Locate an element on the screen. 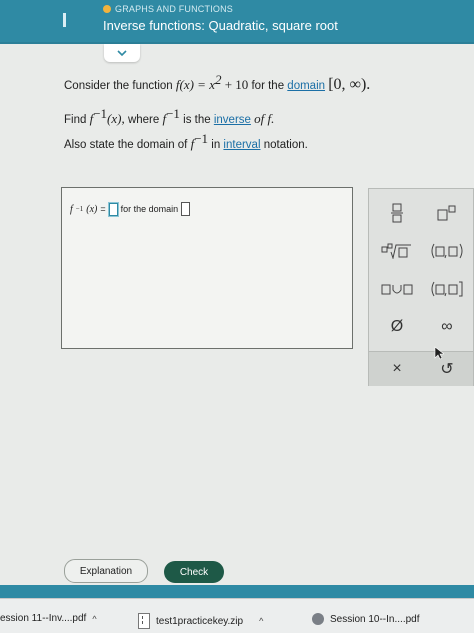 The width and height of the screenshot is (474, 633). fraction-button is located at coordinates (397, 213).